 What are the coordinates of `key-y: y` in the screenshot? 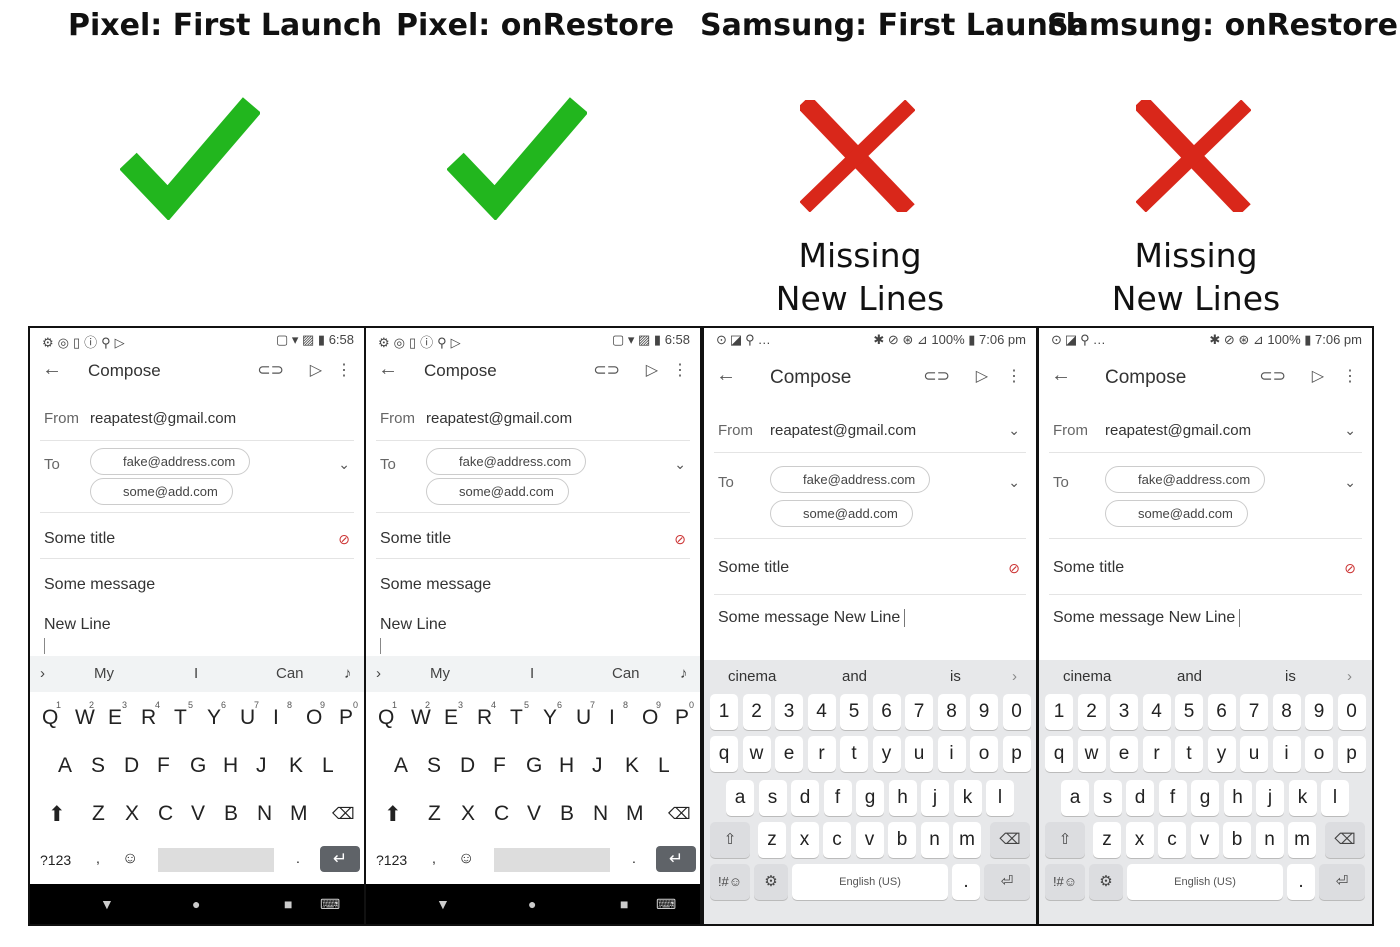 It's located at (1221, 754).